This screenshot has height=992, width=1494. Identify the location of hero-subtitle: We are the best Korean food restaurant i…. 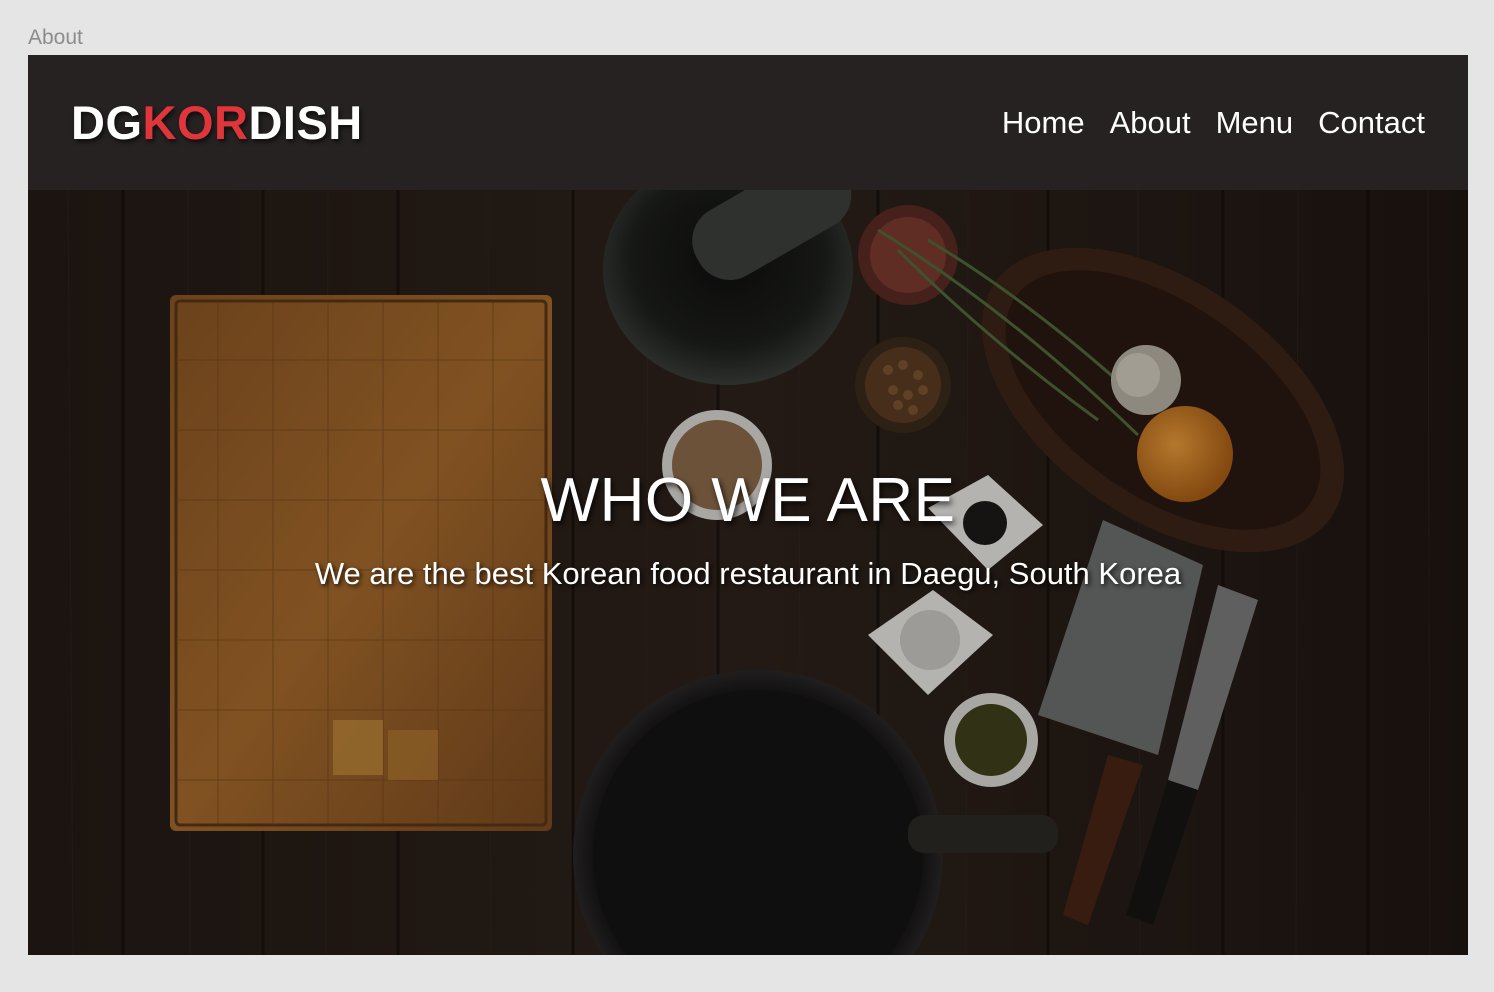
(748, 573).